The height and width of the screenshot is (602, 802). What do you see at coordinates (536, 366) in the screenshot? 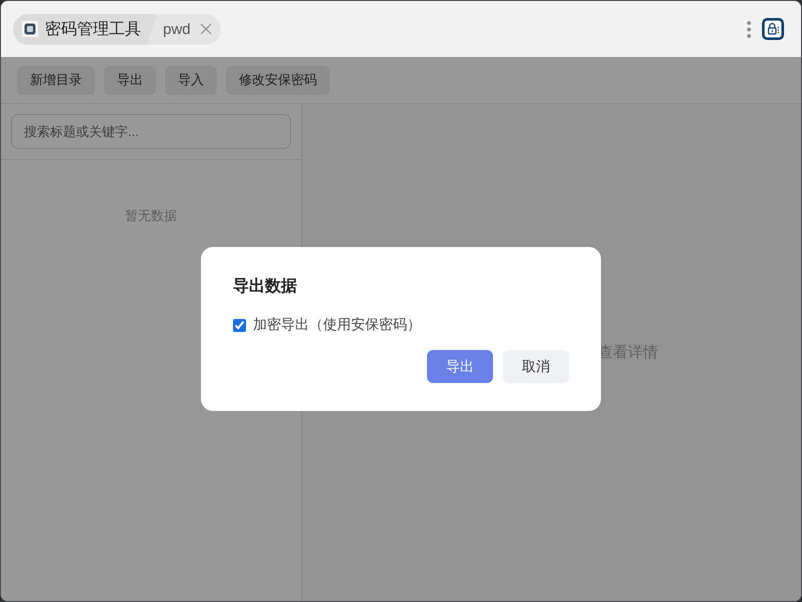
I see `cancel-button: 取消` at bounding box center [536, 366].